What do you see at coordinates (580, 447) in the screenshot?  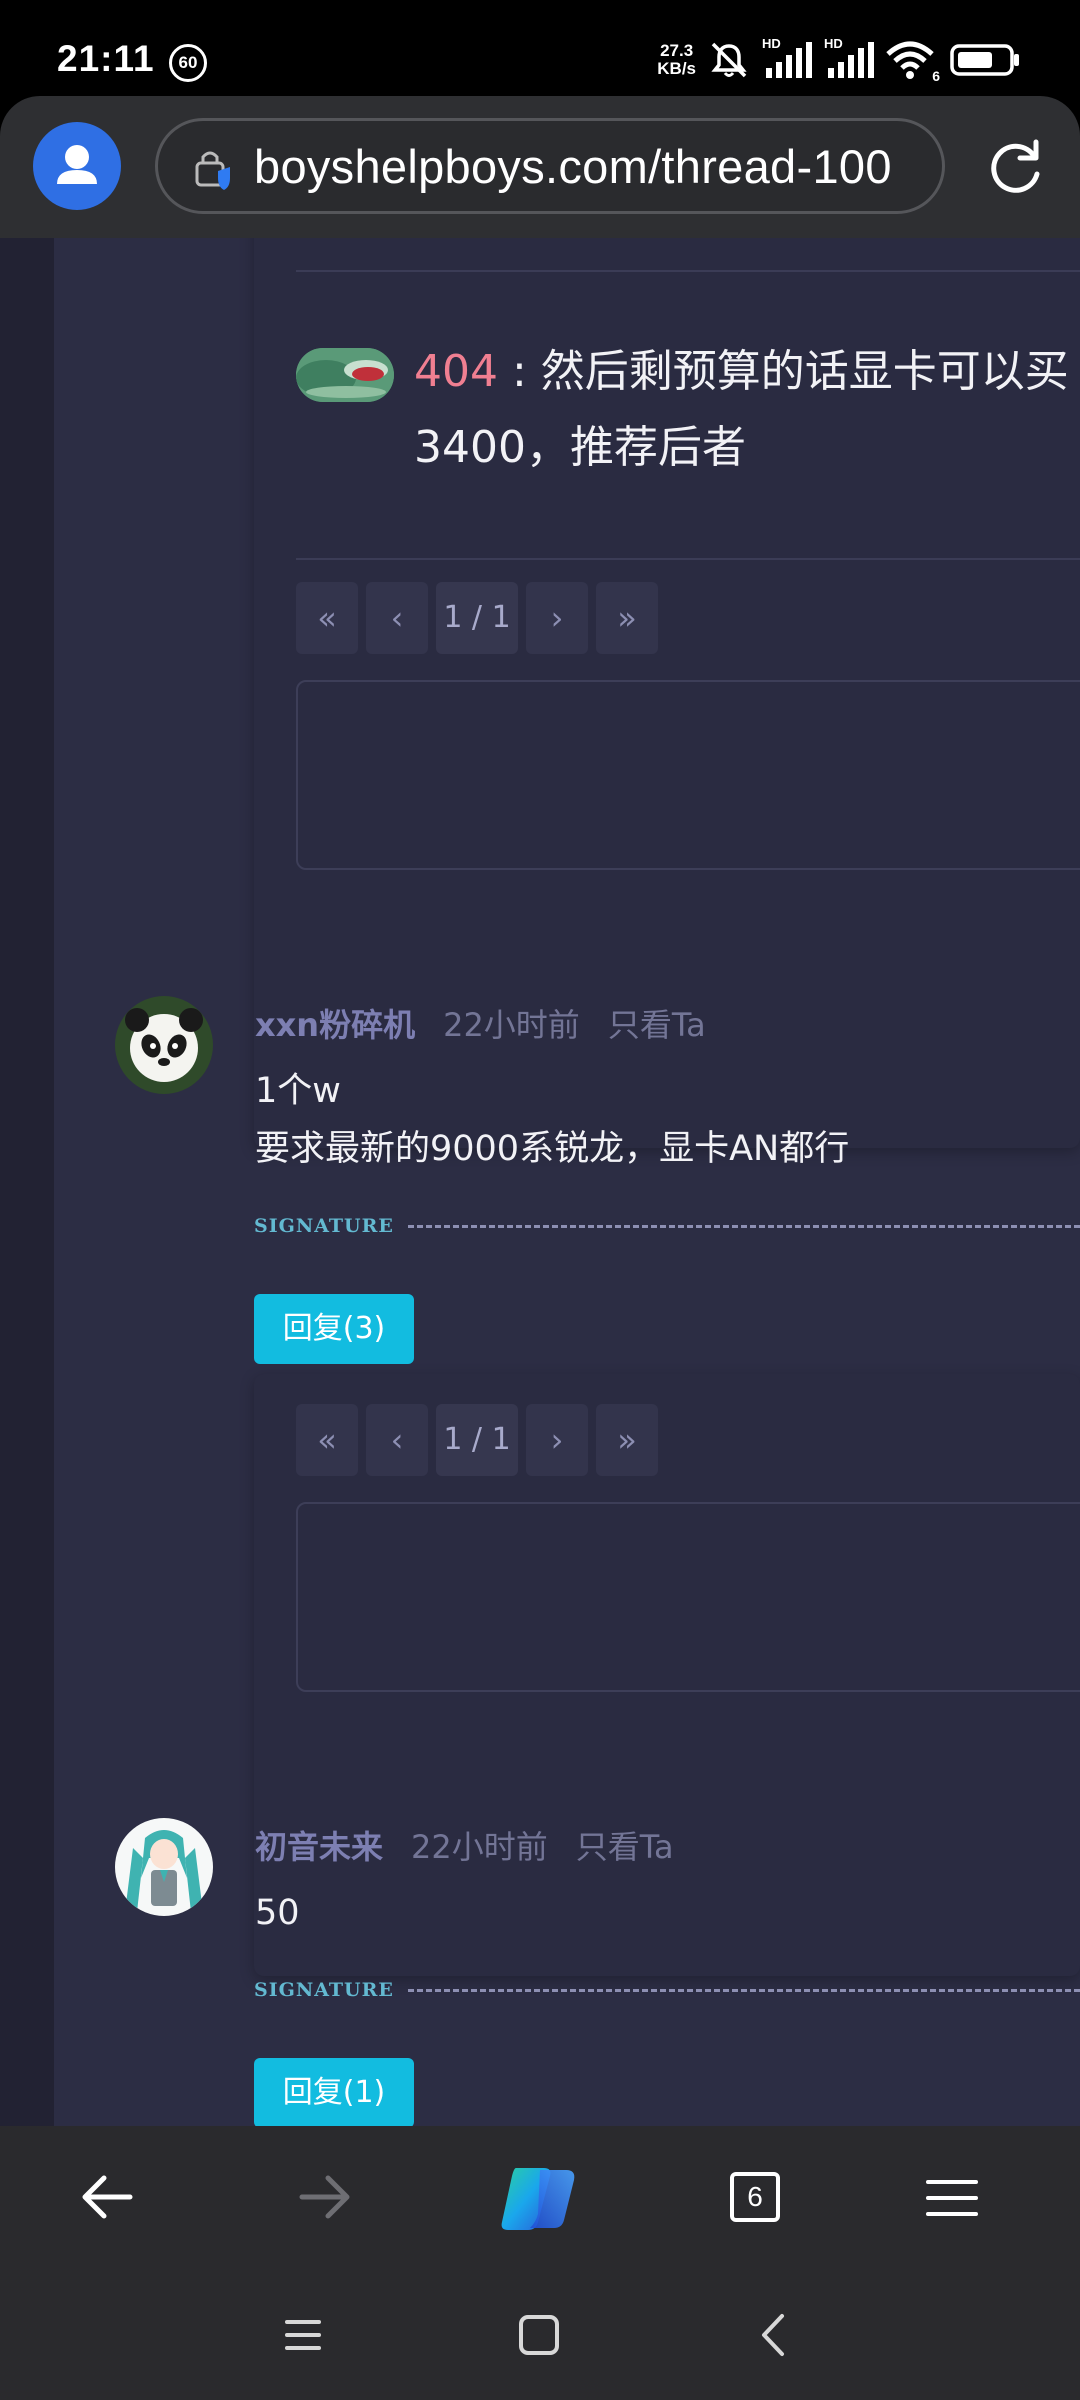 I see `reply-text-line2: 3400，推荐后者` at bounding box center [580, 447].